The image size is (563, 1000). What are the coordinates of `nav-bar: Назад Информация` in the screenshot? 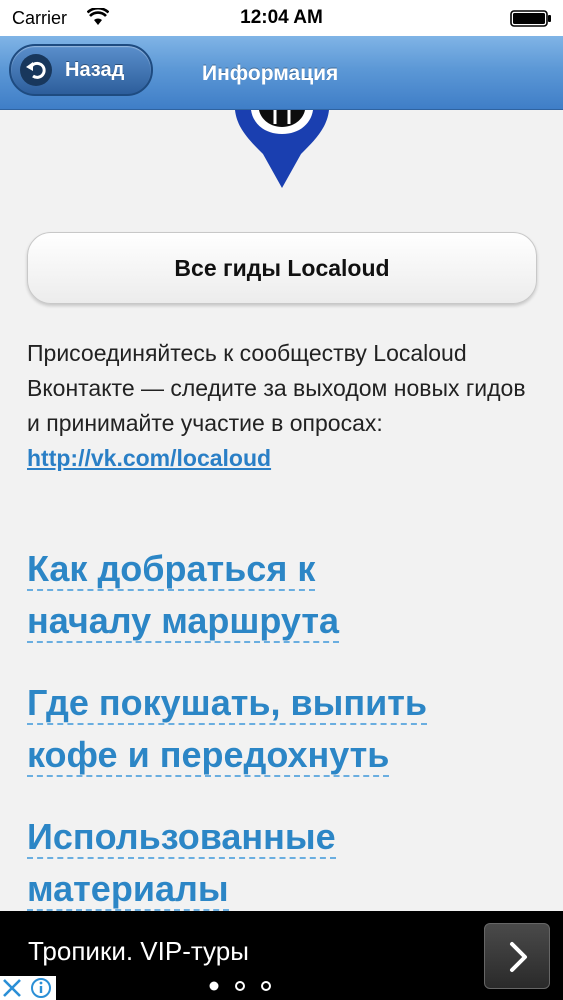 It's located at (281, 73).